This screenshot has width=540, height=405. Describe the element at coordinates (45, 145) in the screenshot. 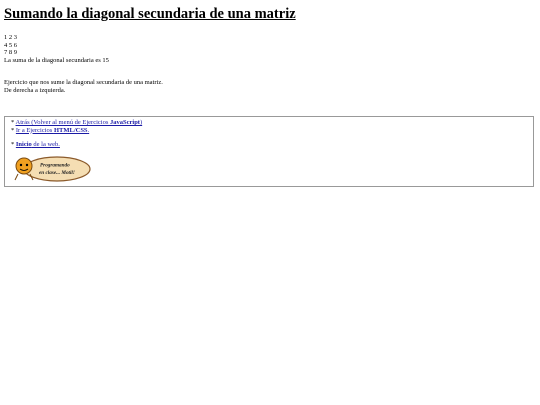

I see `link-text: de la web.` at that location.